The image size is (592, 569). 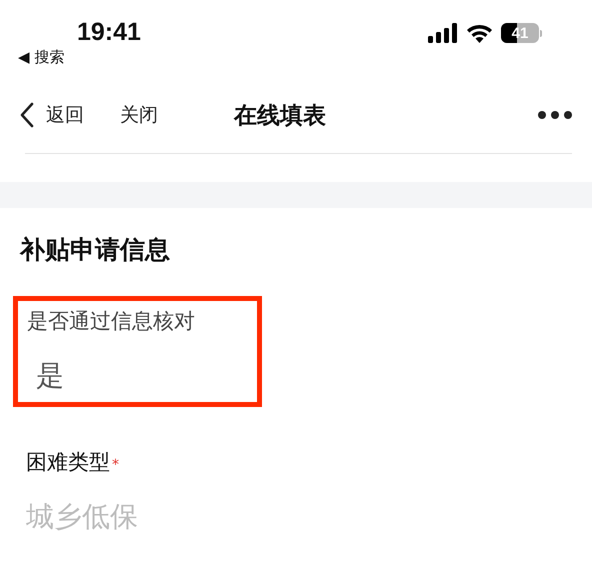 What do you see at coordinates (479, 33) in the screenshot?
I see `wifi-icon` at bounding box center [479, 33].